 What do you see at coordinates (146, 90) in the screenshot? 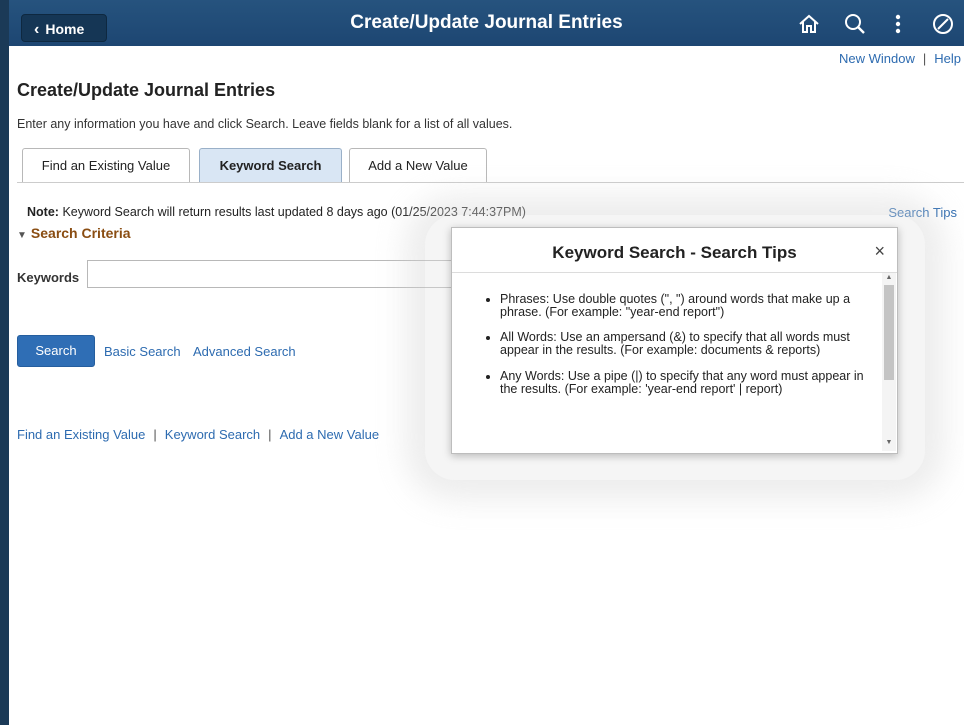
I see `page-title: Create/Update Journal Entries` at bounding box center [146, 90].